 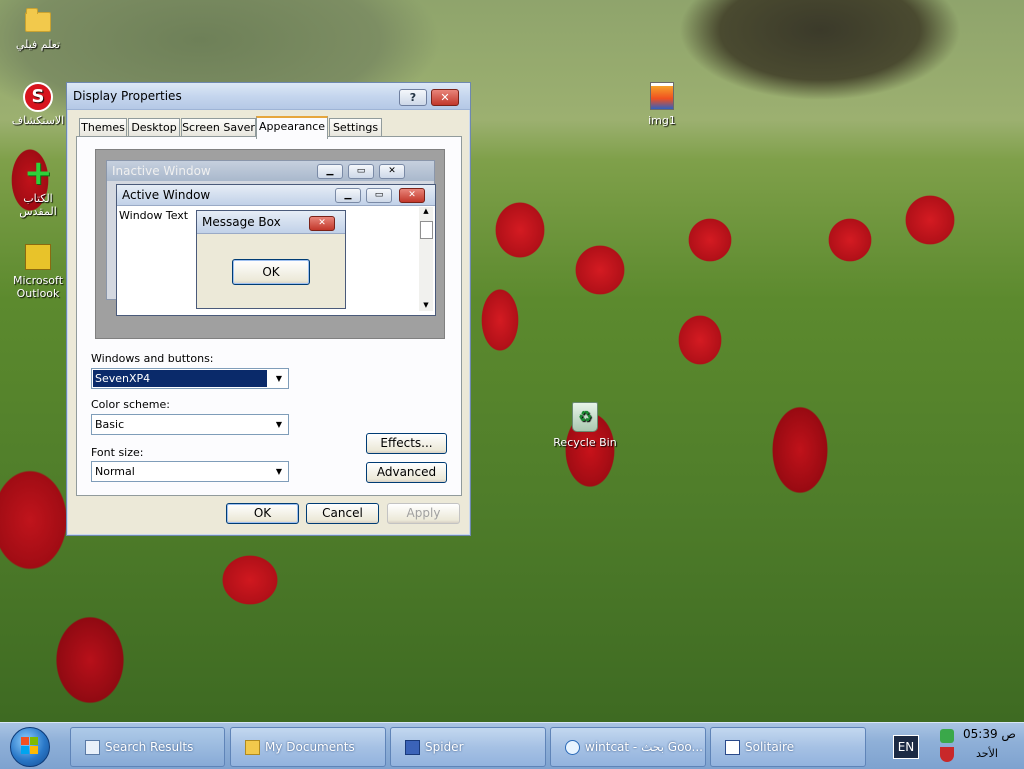 I want to click on desktop-icon-label: img1, so click(x=662, y=120).